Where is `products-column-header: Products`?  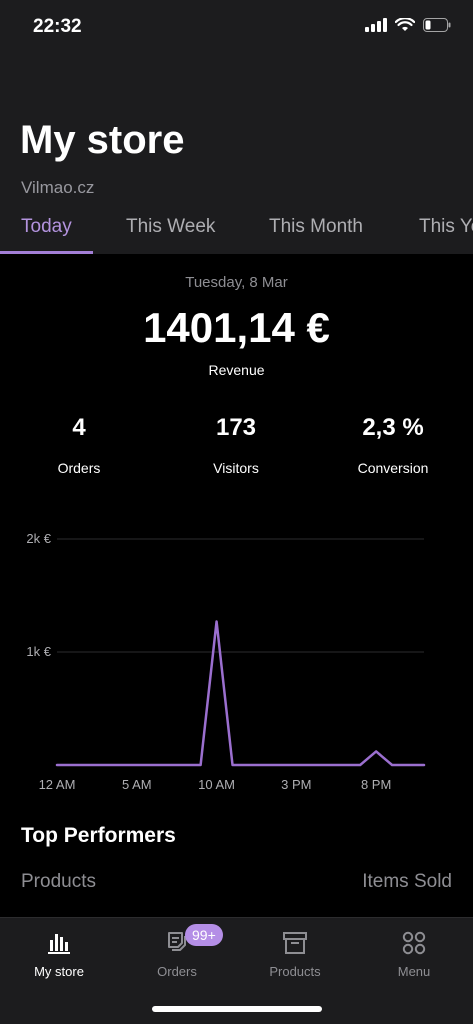
products-column-header: Products is located at coordinates (58, 881).